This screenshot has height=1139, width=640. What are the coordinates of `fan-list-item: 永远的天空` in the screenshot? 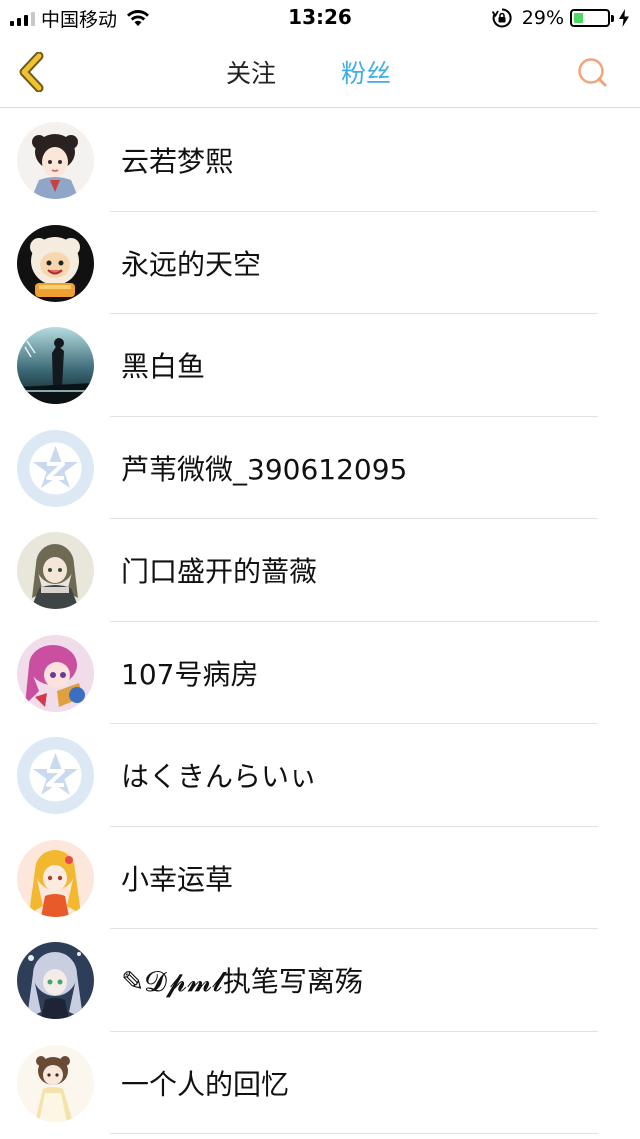 It's located at (320, 263).